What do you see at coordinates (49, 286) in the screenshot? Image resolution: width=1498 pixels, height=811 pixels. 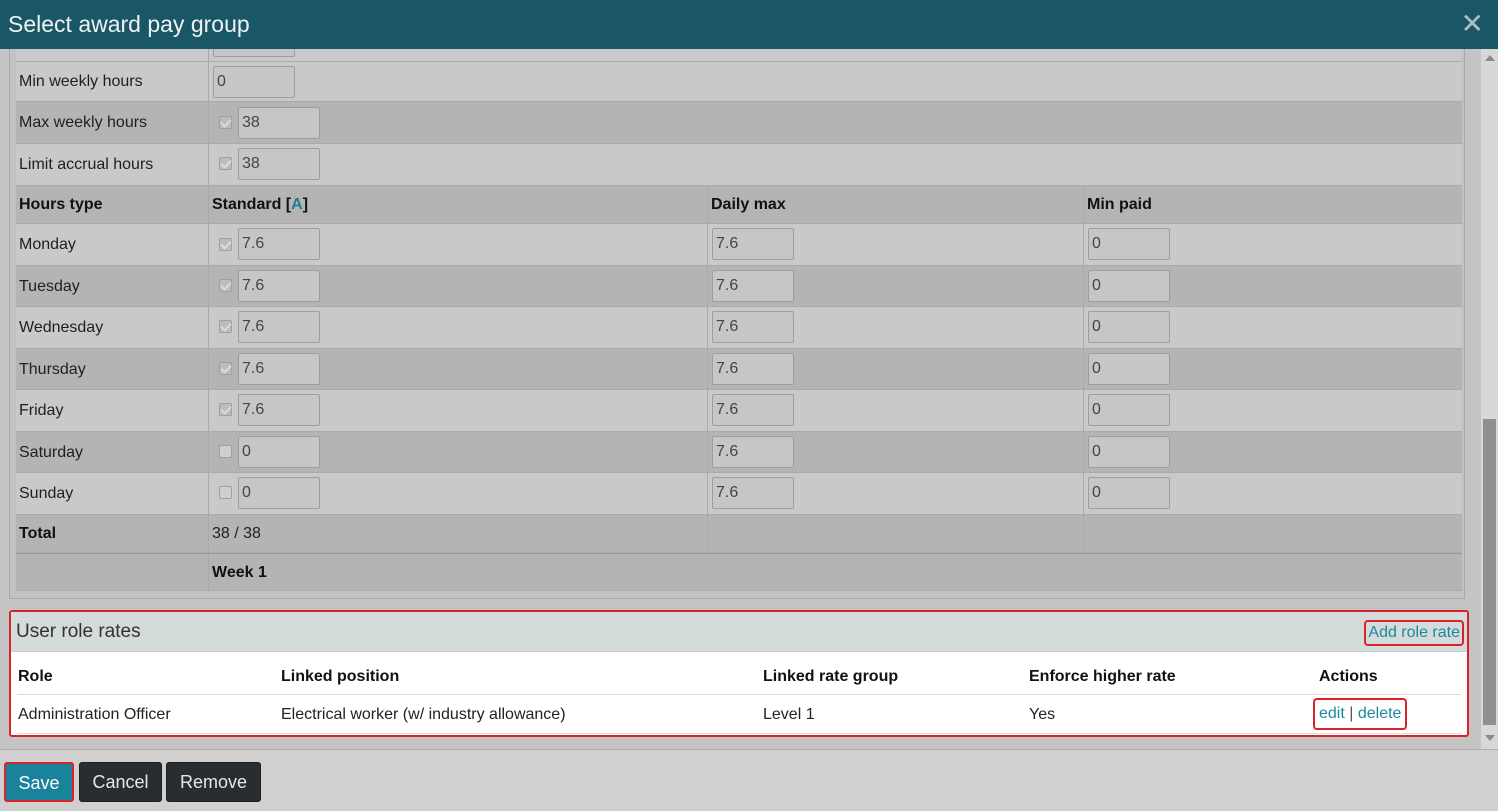 I see `day-label: Tuesday` at bounding box center [49, 286].